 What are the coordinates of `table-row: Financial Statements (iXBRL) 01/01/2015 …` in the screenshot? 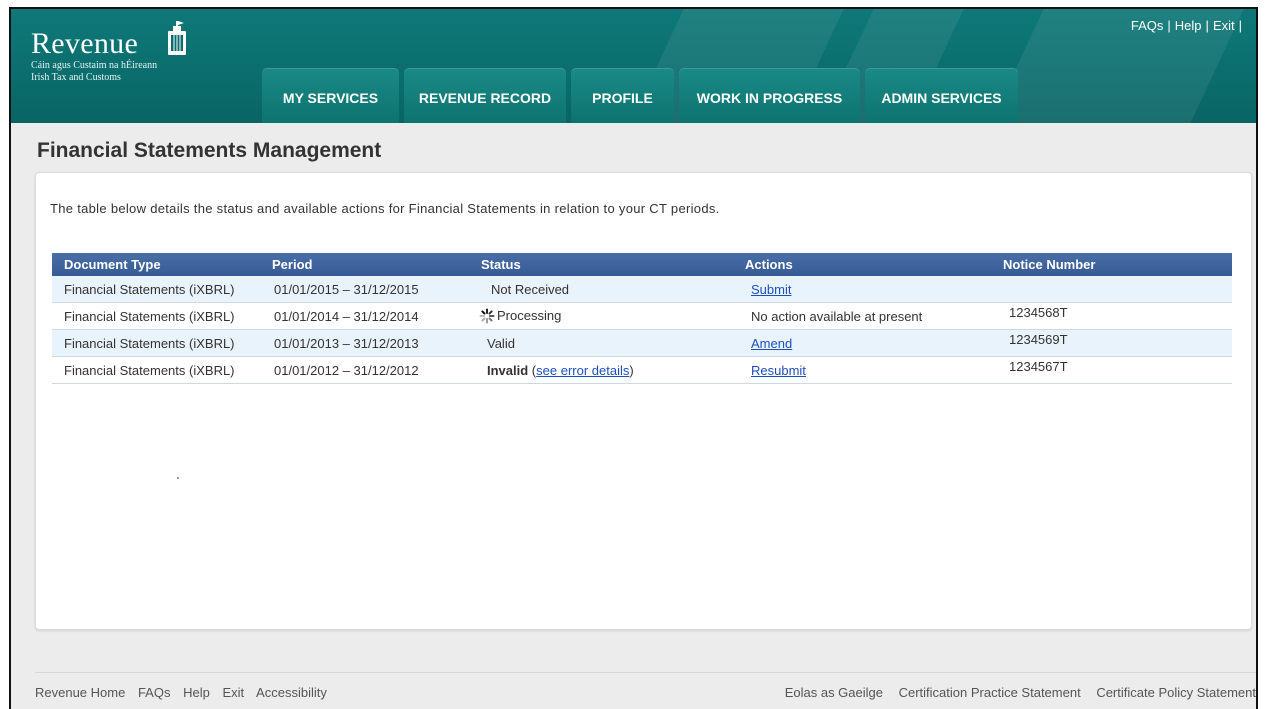 It's located at (642, 289).